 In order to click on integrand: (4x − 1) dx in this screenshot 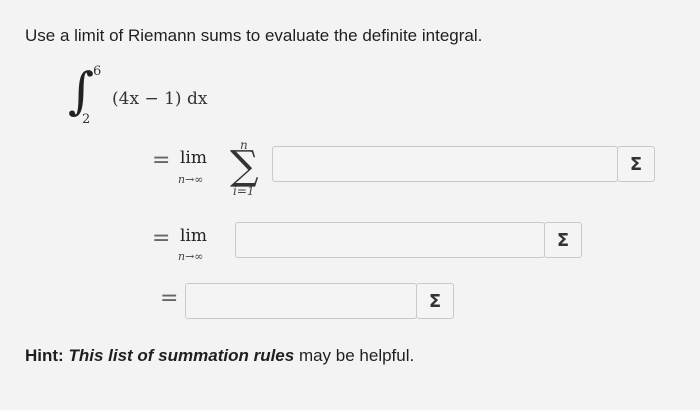, I will do `click(160, 99)`.